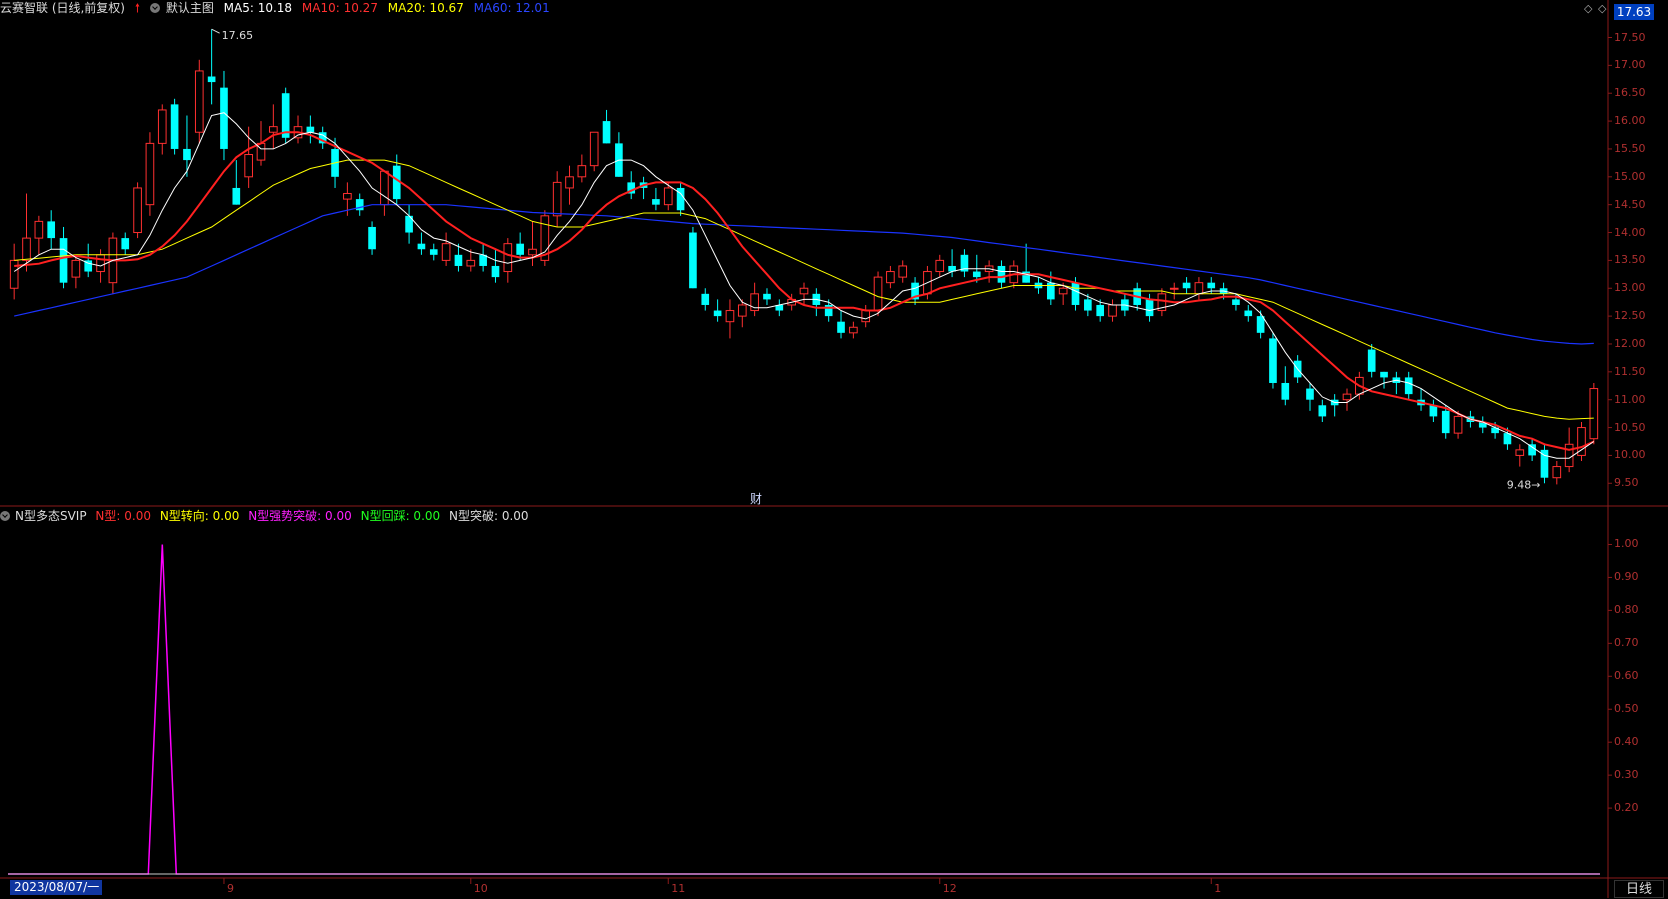 This screenshot has width=1668, height=899. I want to click on cai-marker: 财, so click(756, 498).